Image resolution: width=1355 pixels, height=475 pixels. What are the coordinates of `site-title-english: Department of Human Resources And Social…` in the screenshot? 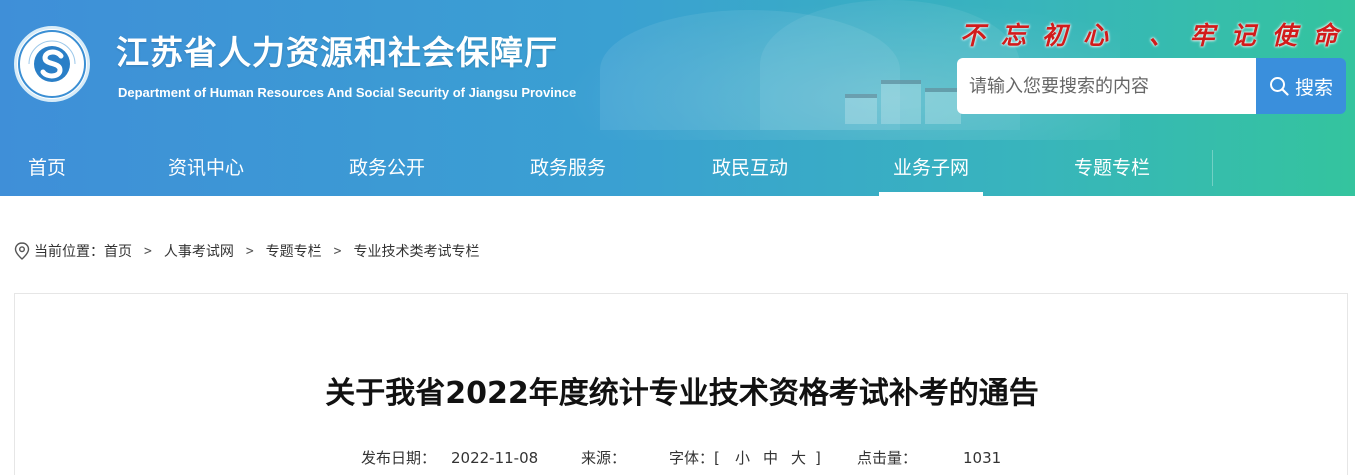 It's located at (347, 92).